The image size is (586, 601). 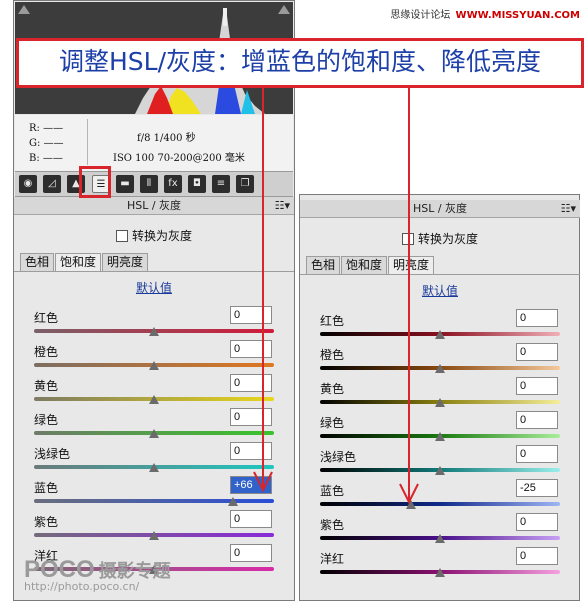 I want to click on watermark-text: 思缘设计论坛, so click(x=420, y=15).